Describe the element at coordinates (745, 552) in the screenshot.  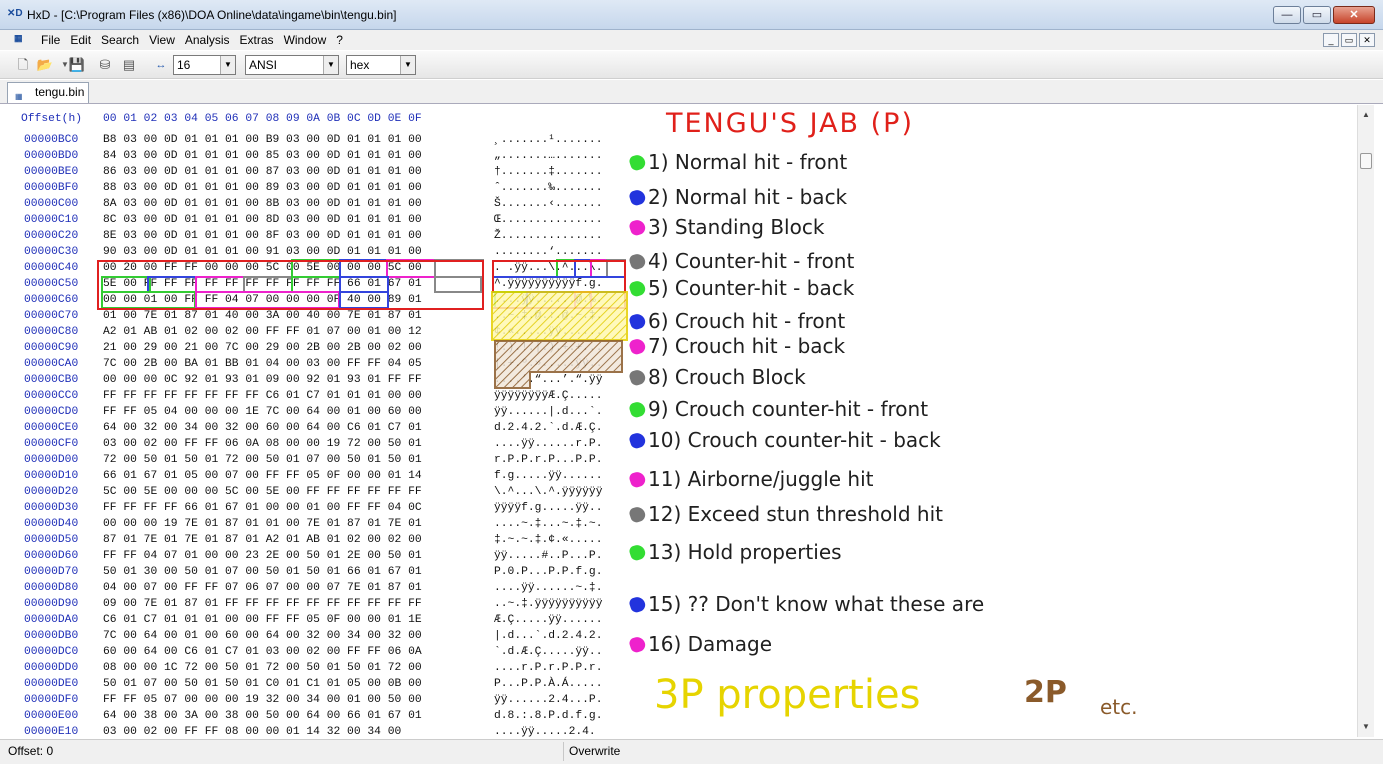
I see `legend-item: 13) Hold properties` at that location.